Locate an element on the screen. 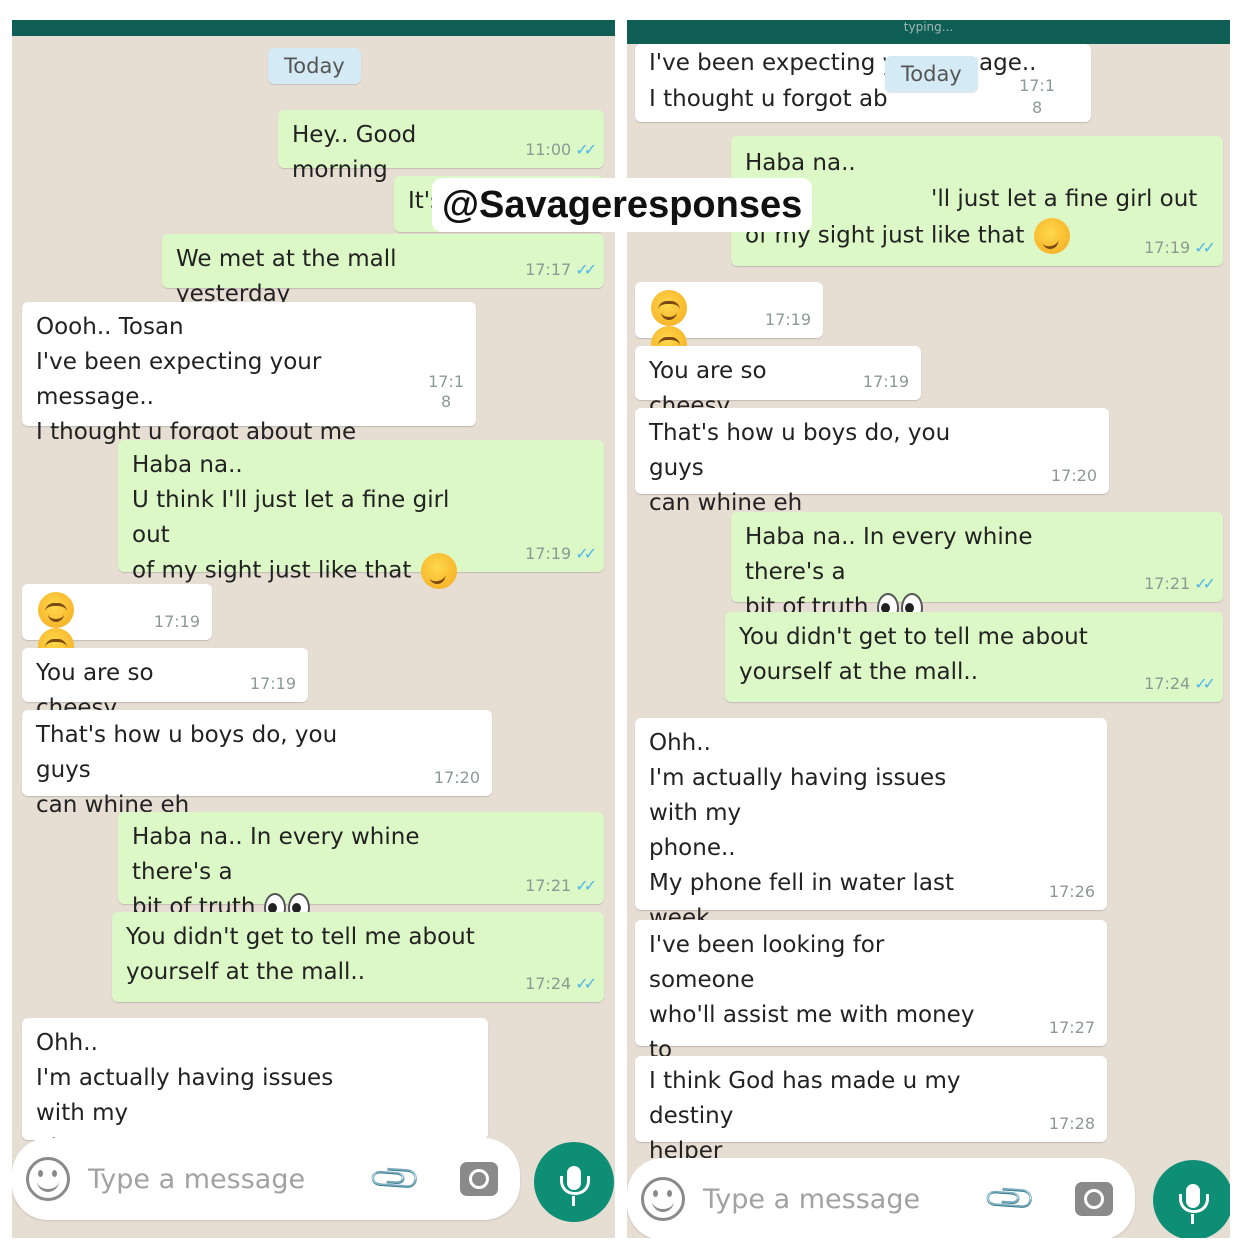  message-meta: 17:17 ✓✓ is located at coordinates (561, 269).